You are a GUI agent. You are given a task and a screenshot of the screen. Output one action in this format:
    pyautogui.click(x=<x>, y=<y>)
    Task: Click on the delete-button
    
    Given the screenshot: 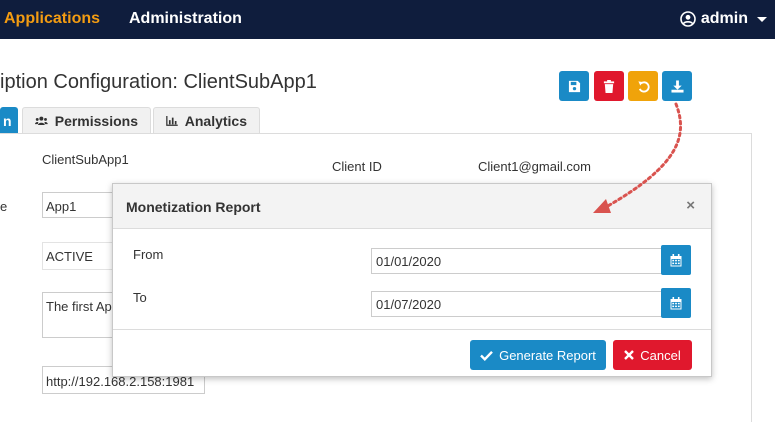 What is the action you would take?
    pyautogui.click(x=609, y=86)
    